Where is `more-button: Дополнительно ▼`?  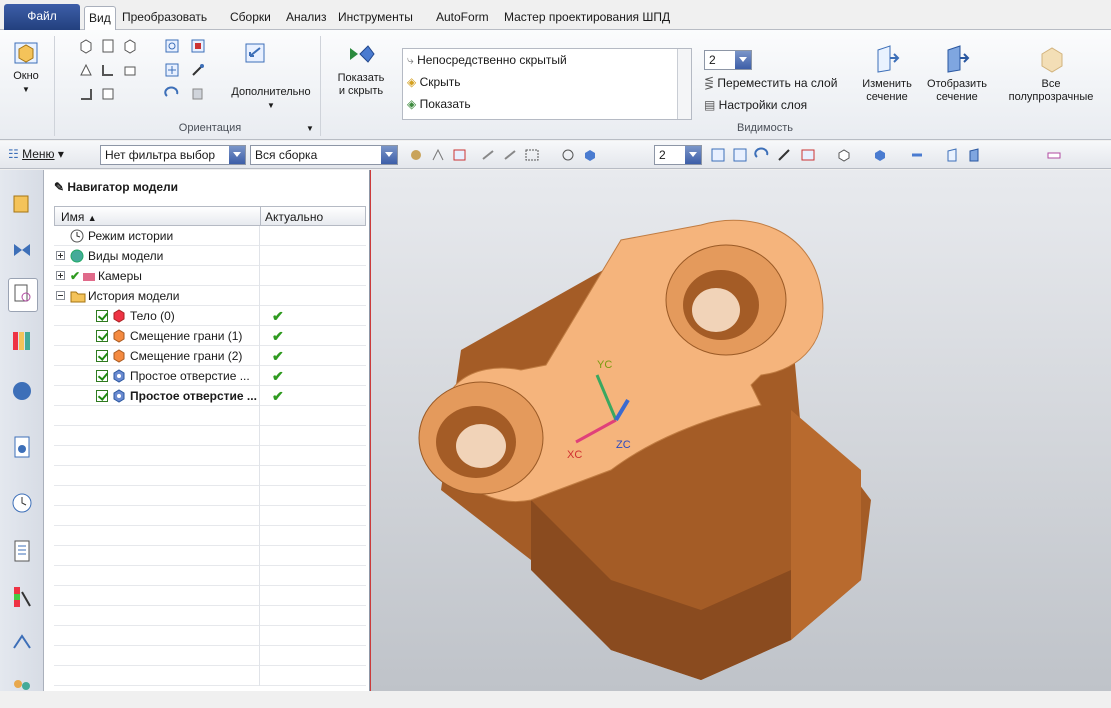
more-button: Дополнительно ▼ is located at coordinates (271, 99).